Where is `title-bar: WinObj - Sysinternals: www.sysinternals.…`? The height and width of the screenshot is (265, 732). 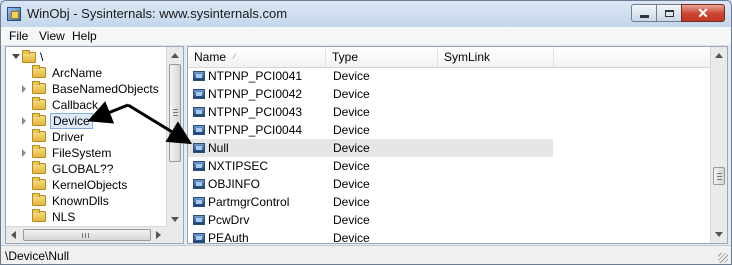
title-bar: WinObj - Sysinternals: www.sysinternals.… is located at coordinates (366, 14).